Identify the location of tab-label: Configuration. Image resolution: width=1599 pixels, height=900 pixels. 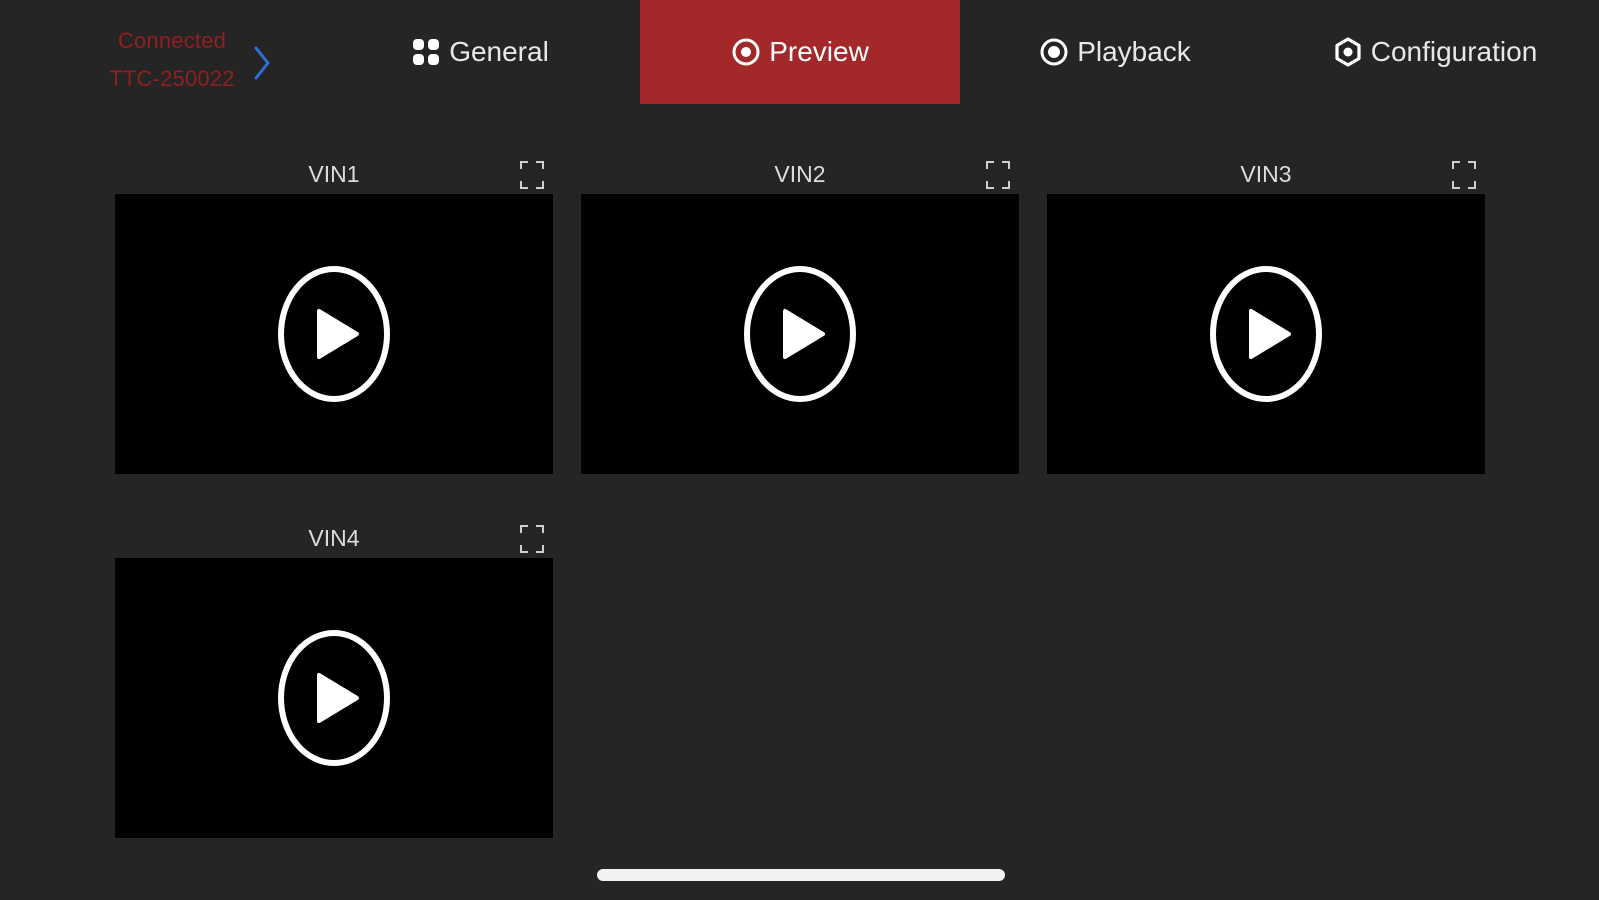
(1454, 51).